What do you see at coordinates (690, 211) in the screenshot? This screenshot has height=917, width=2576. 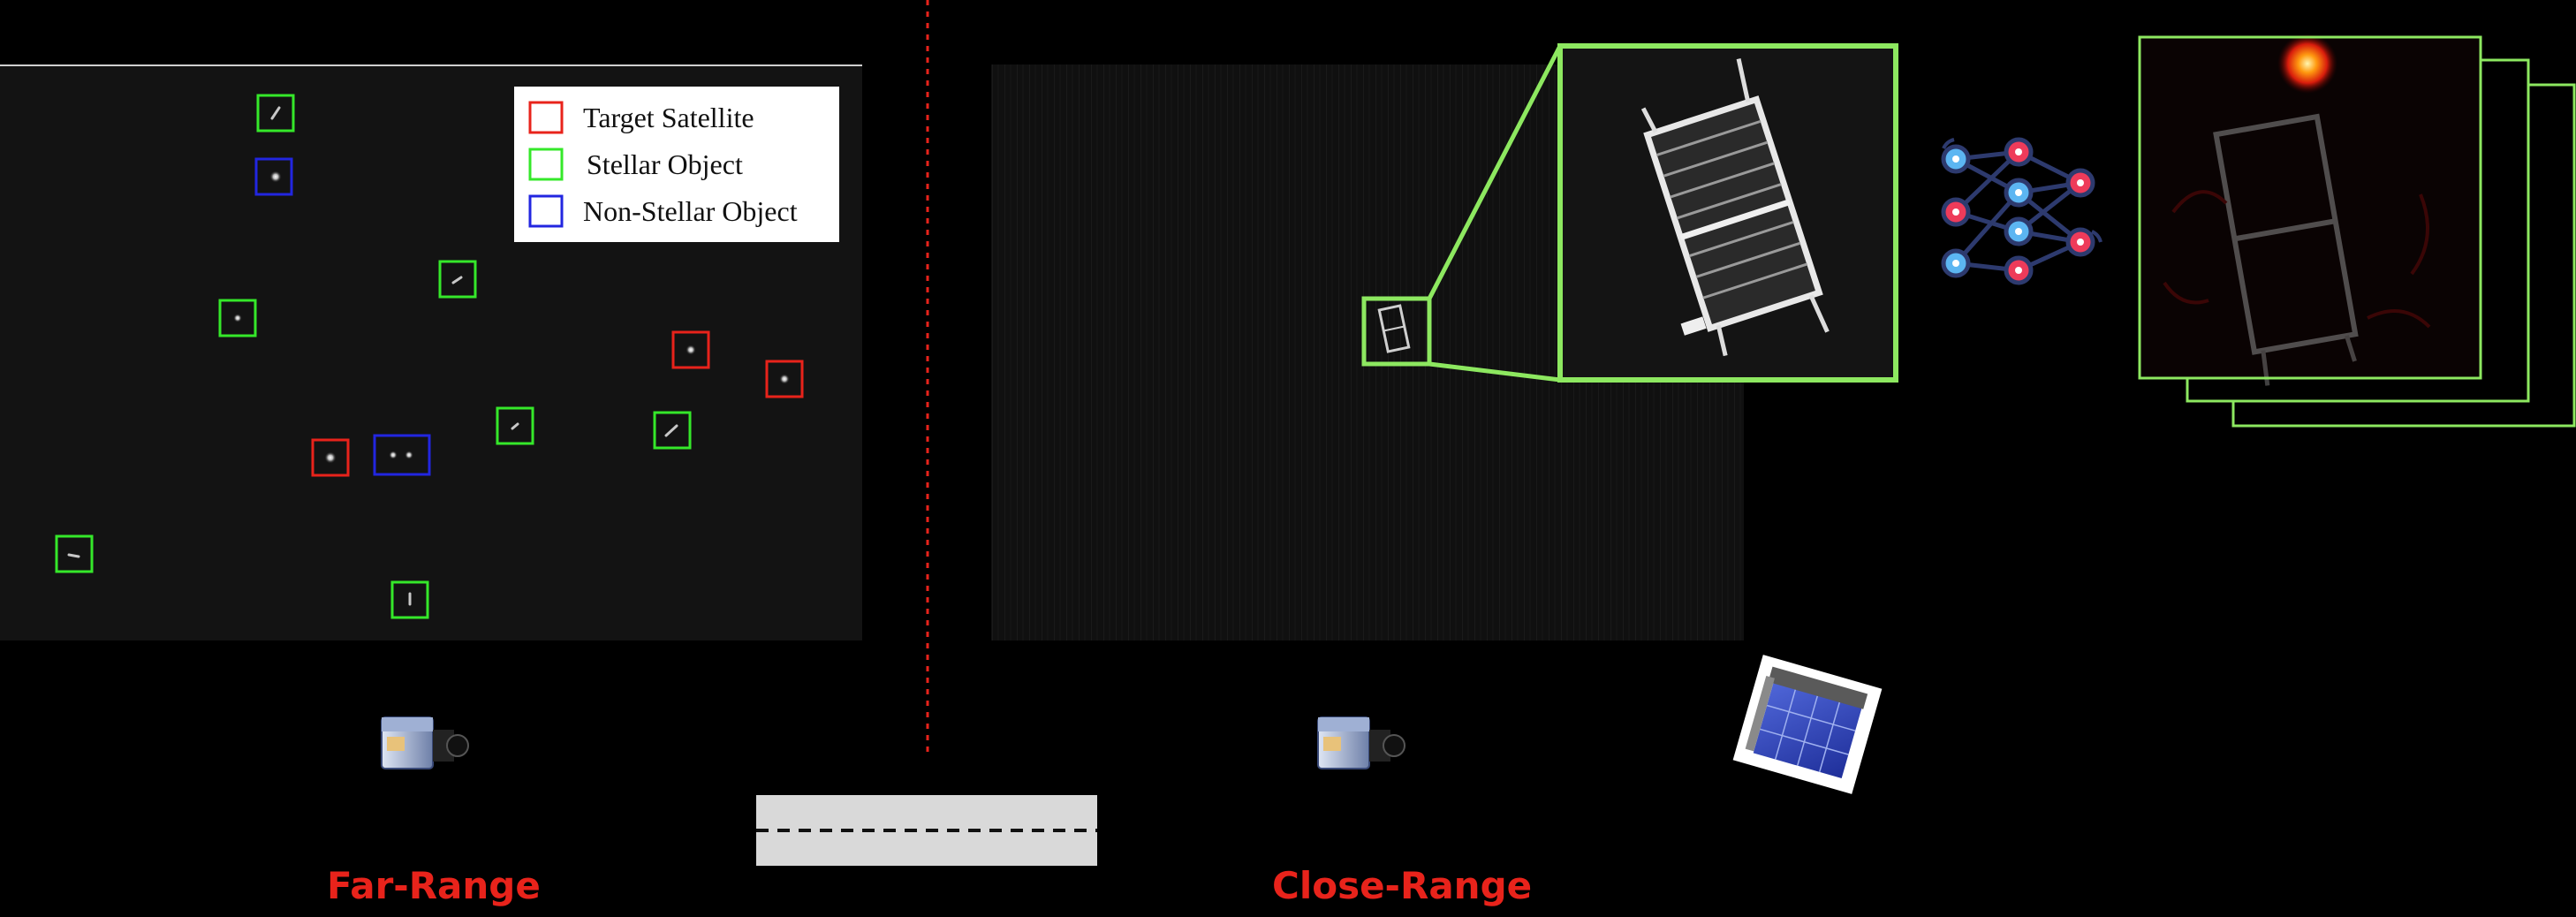 I see `legend-label-non-stellar: Non-Stellar Object` at bounding box center [690, 211].